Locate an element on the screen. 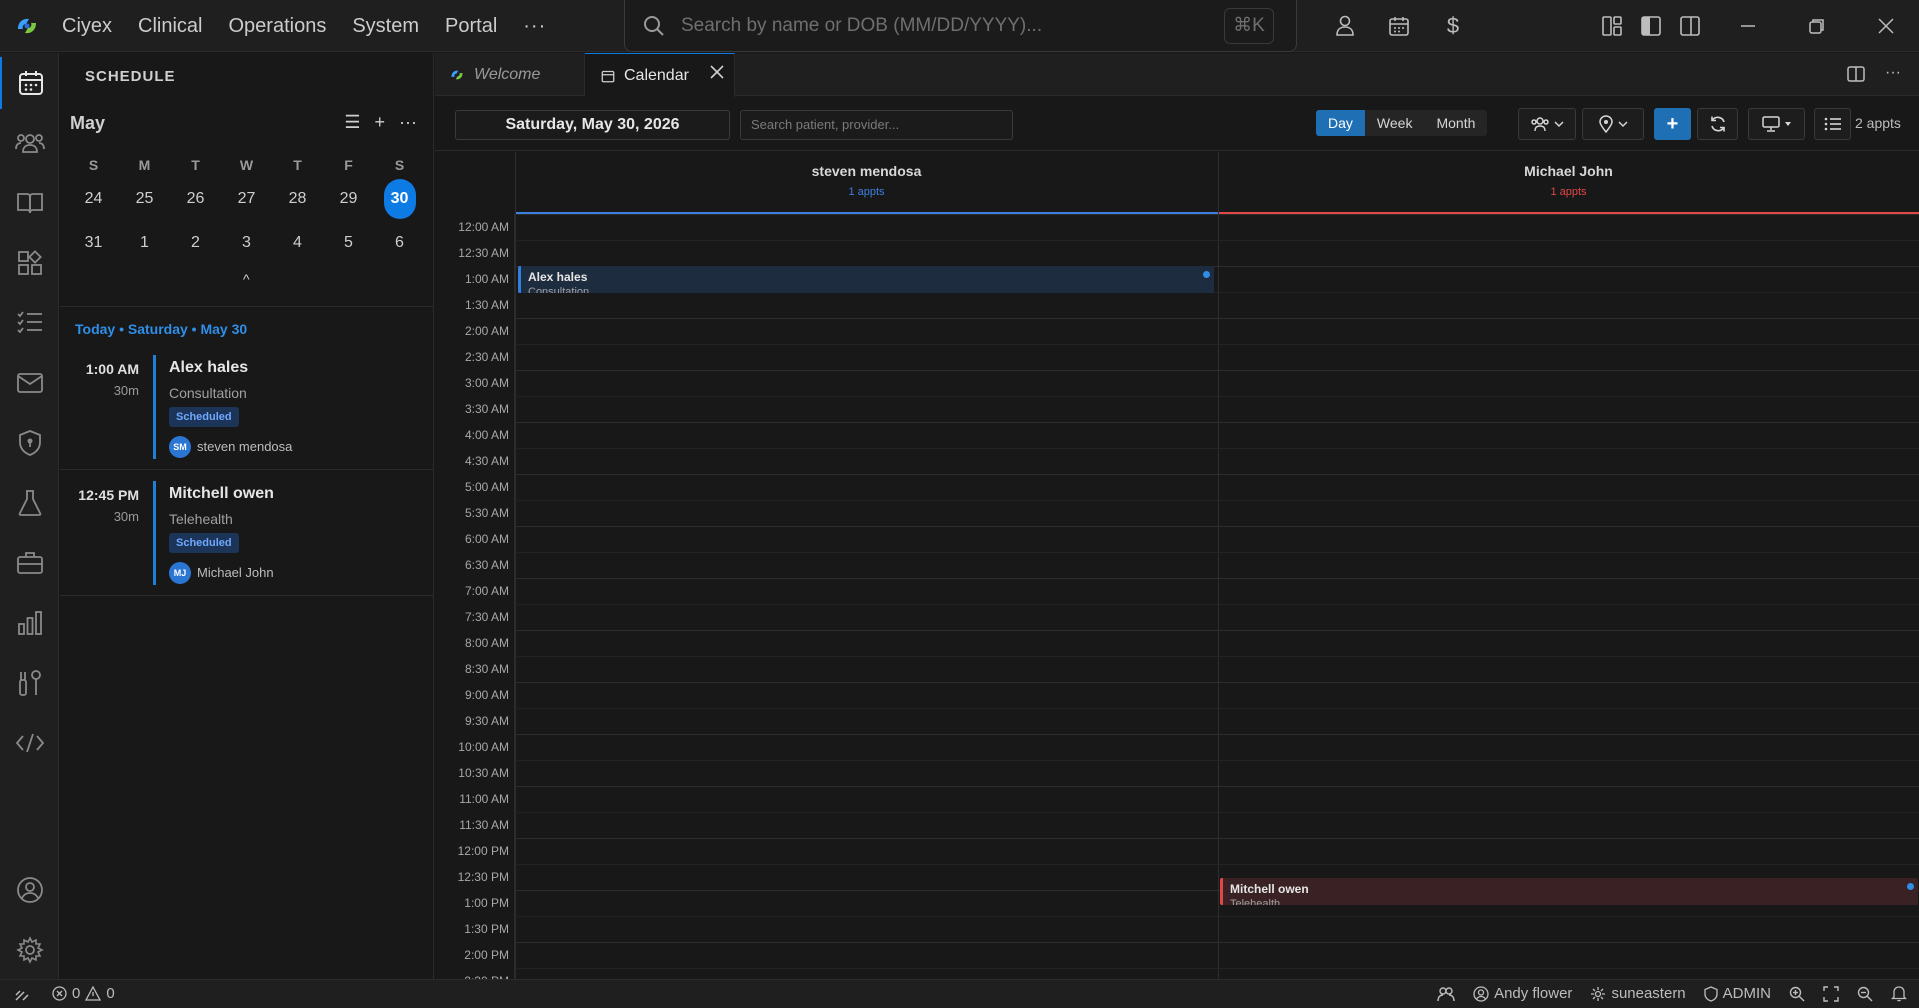 The width and height of the screenshot is (1919, 1008). widgets-icon is located at coordinates (29, 263).